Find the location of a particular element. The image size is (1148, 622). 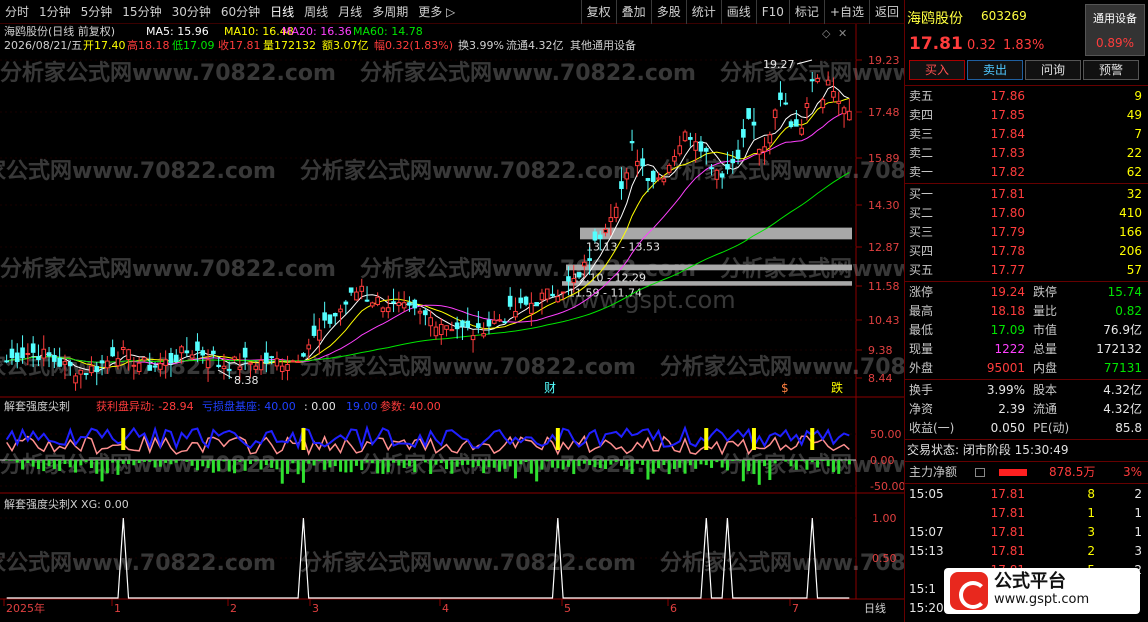

watermark-text: 分析家公式网www.70822.com is located at coordinates (782, 563).